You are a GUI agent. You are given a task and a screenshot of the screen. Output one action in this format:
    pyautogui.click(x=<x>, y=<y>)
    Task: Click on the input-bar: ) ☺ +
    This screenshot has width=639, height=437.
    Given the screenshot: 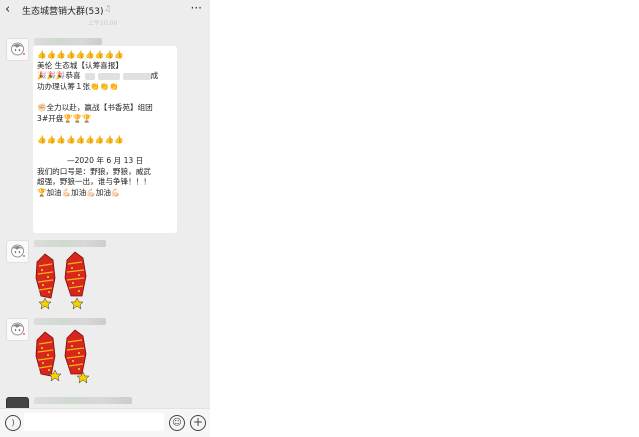 What is the action you would take?
    pyautogui.click(x=105, y=422)
    